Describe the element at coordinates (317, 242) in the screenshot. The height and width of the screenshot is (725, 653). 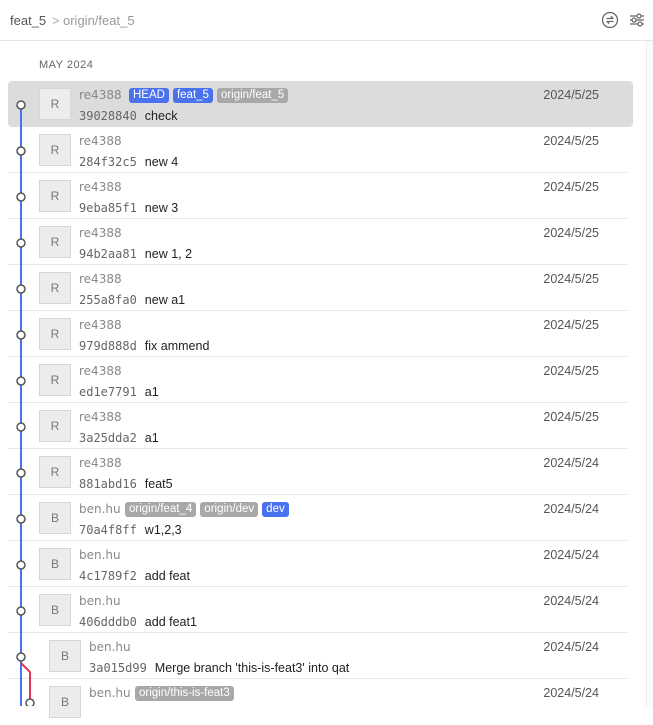
I see `commit-row: Rre4388 94b2aa81 new 1, 2 2024/5/25` at that location.